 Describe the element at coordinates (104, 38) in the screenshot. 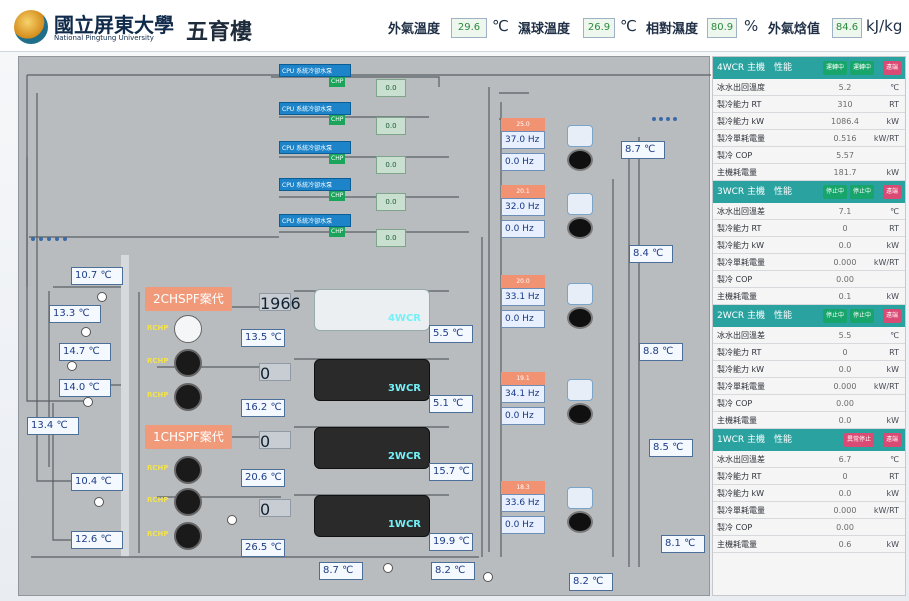

I see `university-name-en: National Pingtung University` at that location.